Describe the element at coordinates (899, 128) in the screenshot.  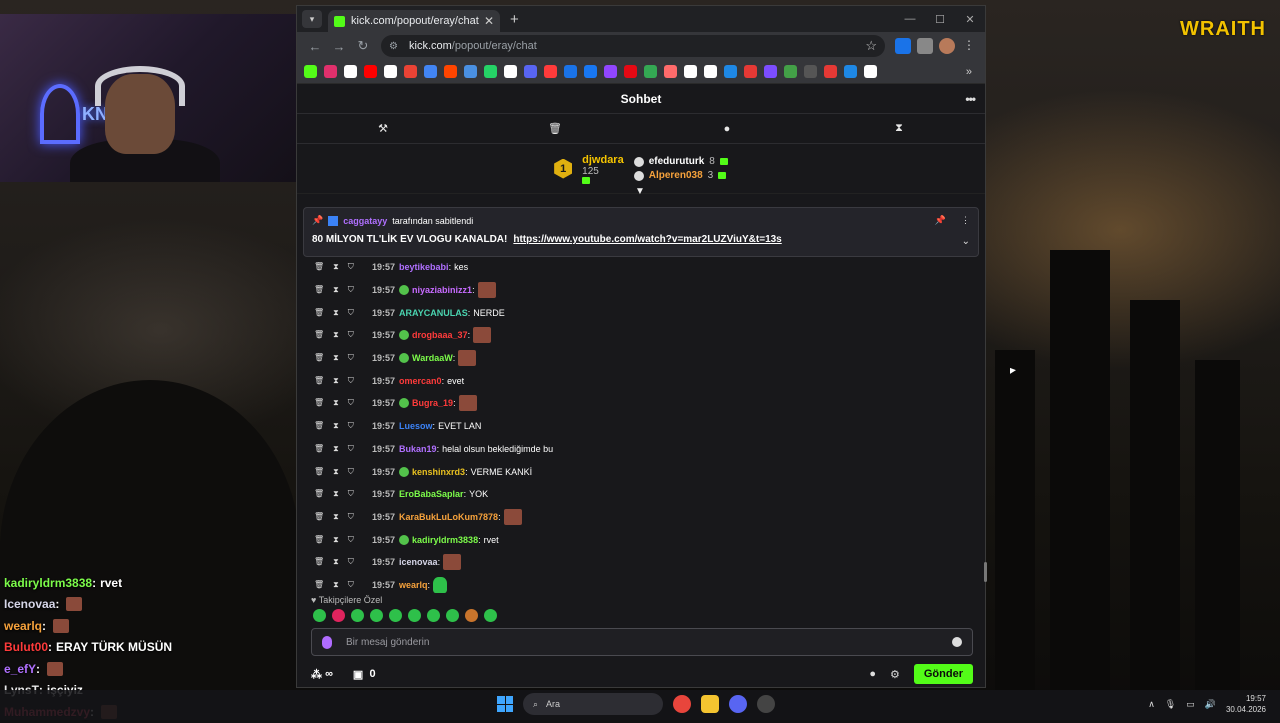
I see `hourglass-icon: ⧗` at that location.